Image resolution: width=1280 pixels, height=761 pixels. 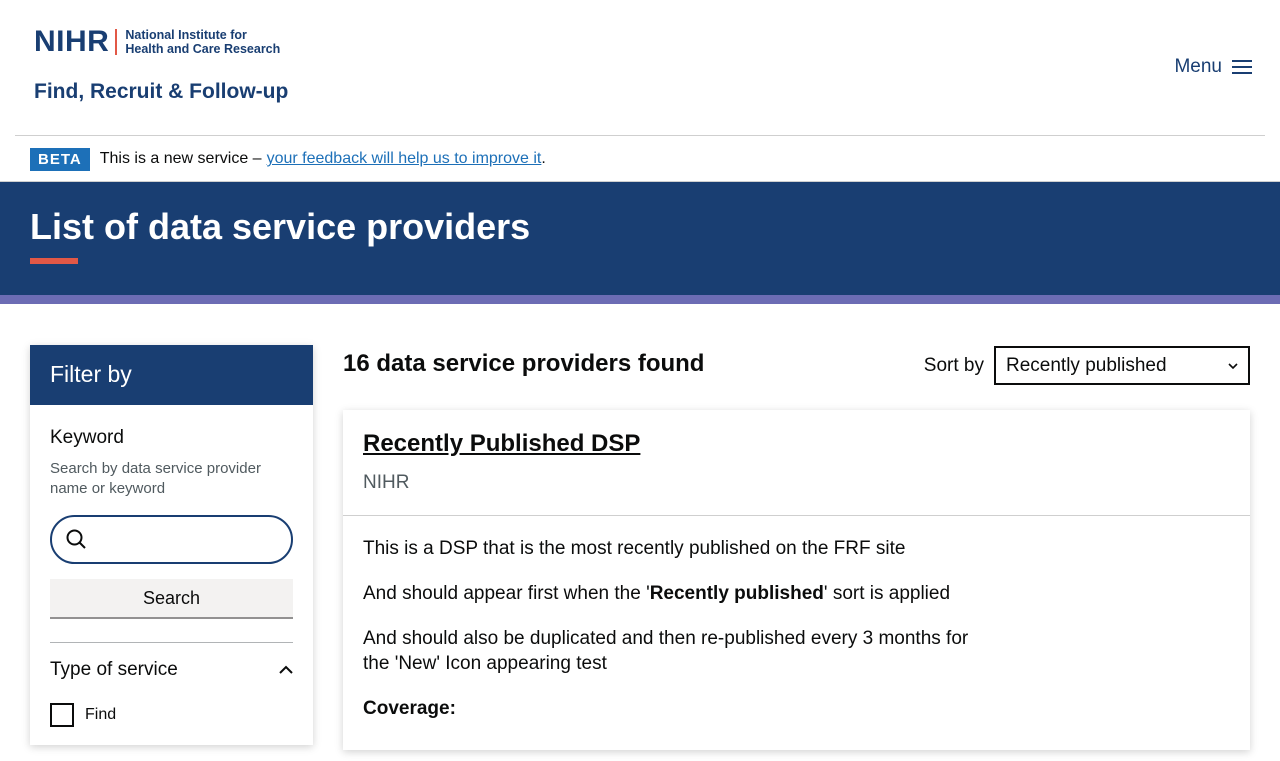 I want to click on filter-divider, so click(x=171, y=642).